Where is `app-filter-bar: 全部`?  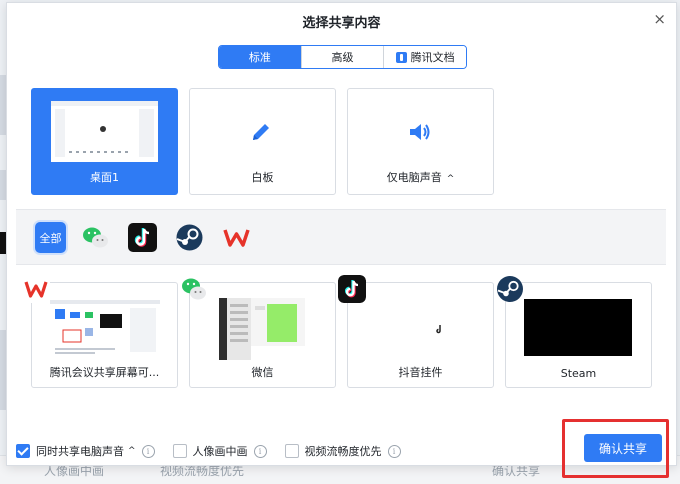 app-filter-bar: 全部 is located at coordinates (341, 237).